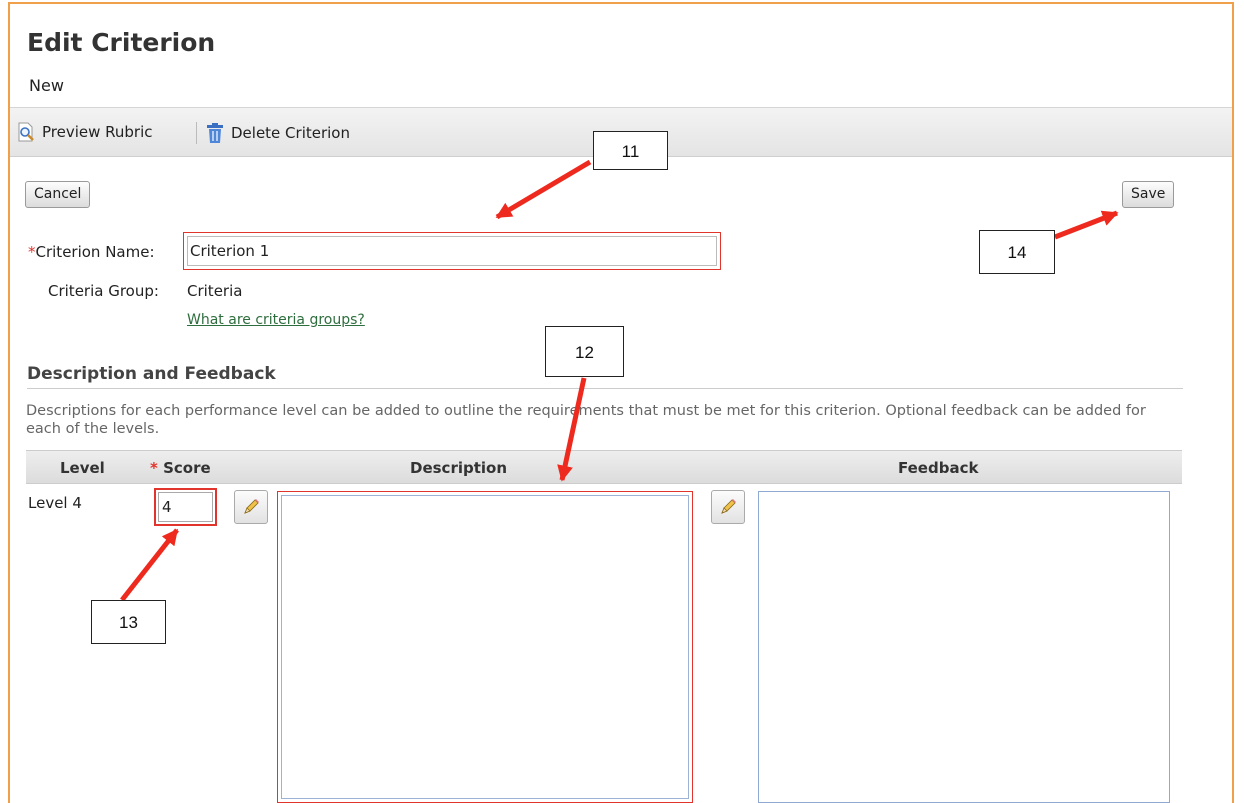 This screenshot has height=803, width=1244. I want to click on callout-14: 14, so click(1017, 252).